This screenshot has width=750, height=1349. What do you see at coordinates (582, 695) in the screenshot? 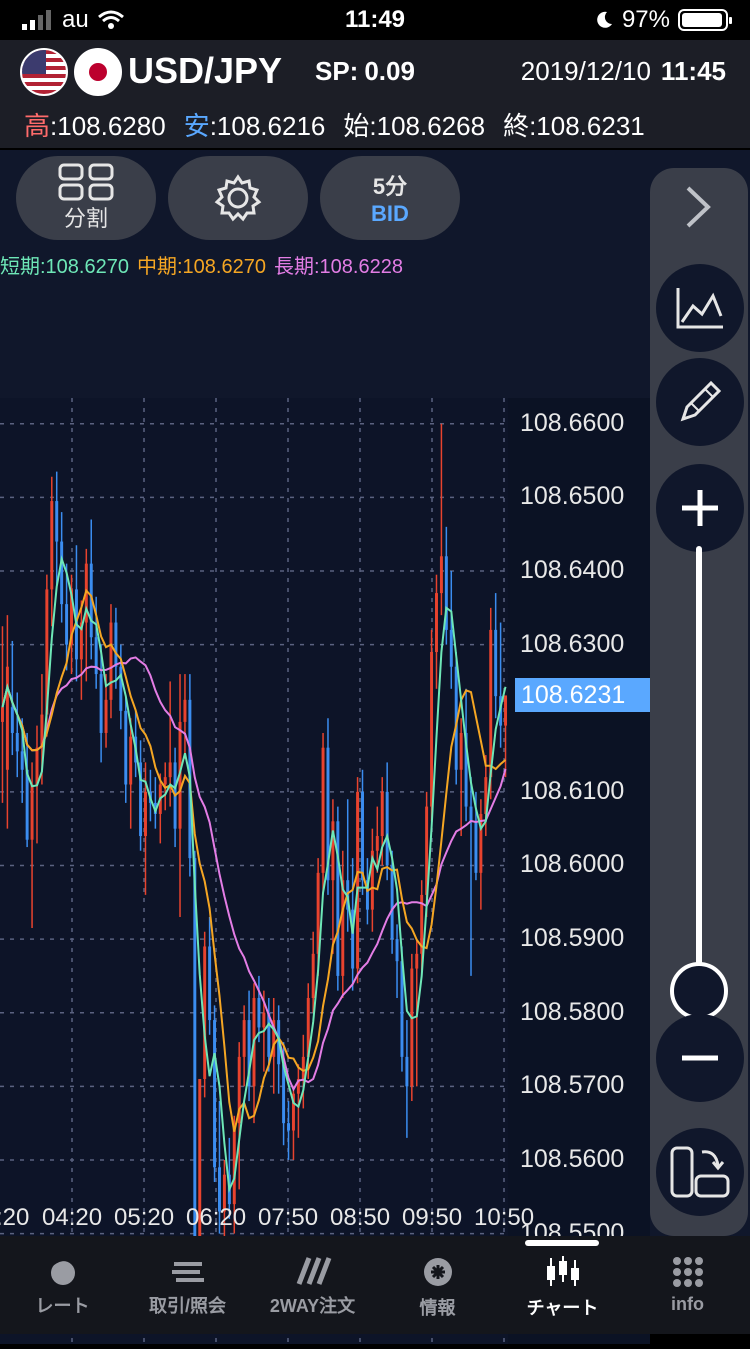
I see `current-price-tag: 108.6231` at bounding box center [582, 695].